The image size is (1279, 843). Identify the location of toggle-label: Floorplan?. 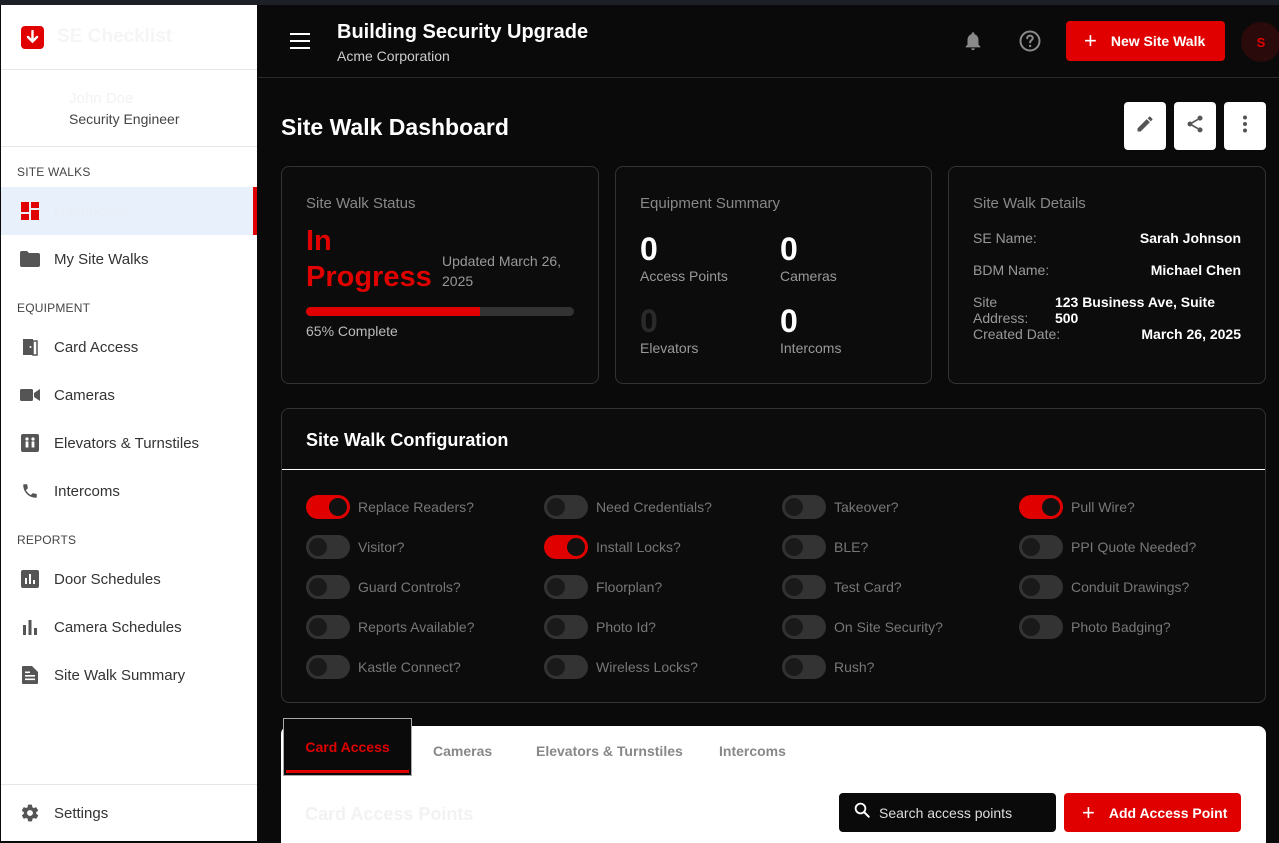
(629, 587).